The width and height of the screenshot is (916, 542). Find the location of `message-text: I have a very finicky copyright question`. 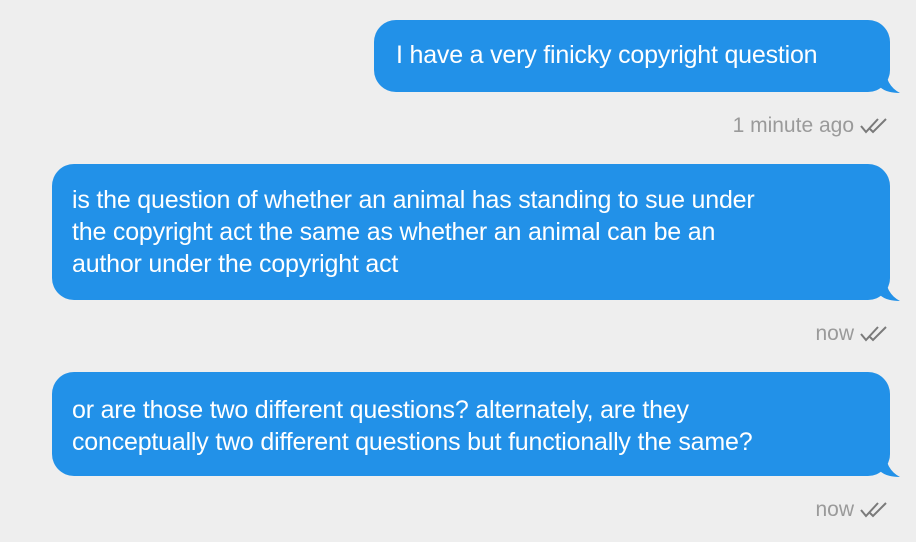

message-text: I have a very finicky copyright question is located at coordinates (607, 55).